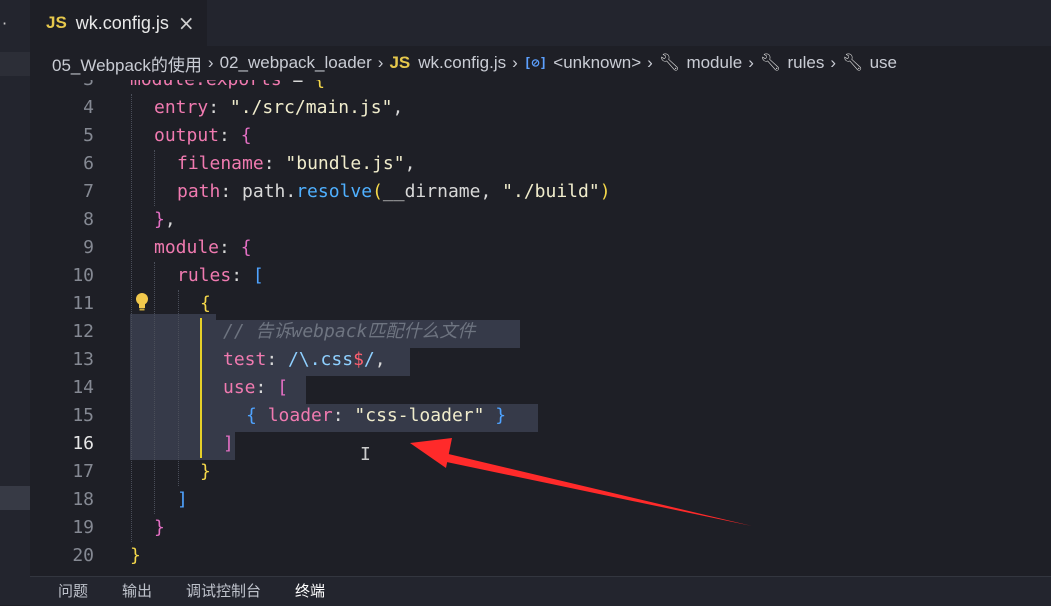 The image size is (1051, 606). What do you see at coordinates (376, 416) in the screenshot?
I see `code-line: { loader: "css-loader" }` at bounding box center [376, 416].